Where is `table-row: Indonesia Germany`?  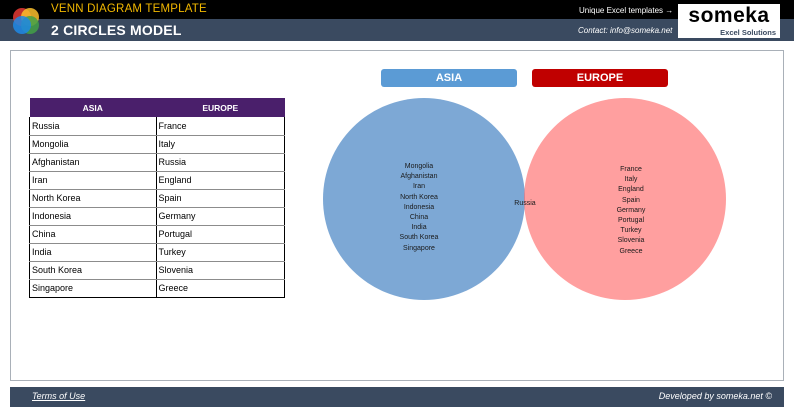
table-row: Indonesia Germany is located at coordinates (157, 216).